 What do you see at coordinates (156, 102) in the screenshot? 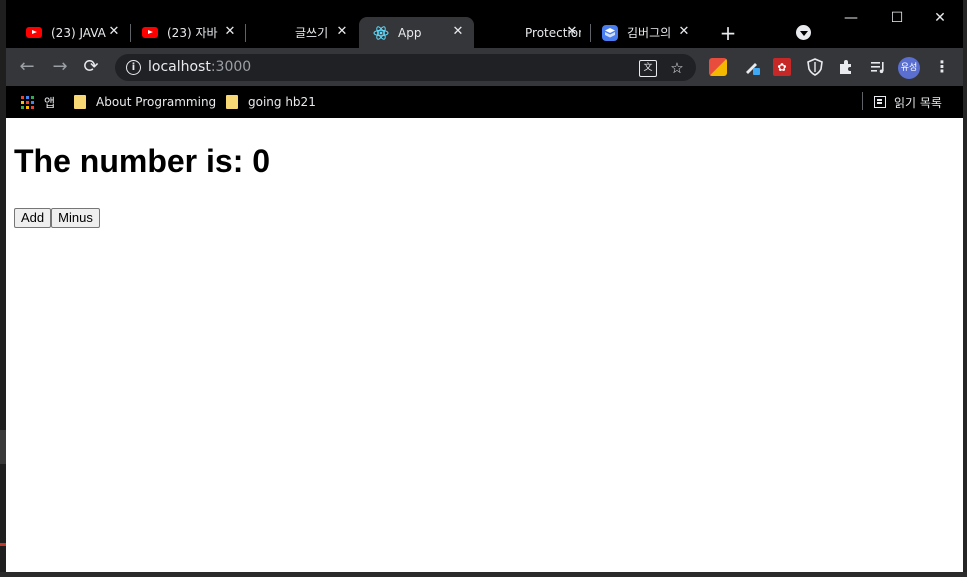
I see `bookmark-label: About Programming` at bounding box center [156, 102].